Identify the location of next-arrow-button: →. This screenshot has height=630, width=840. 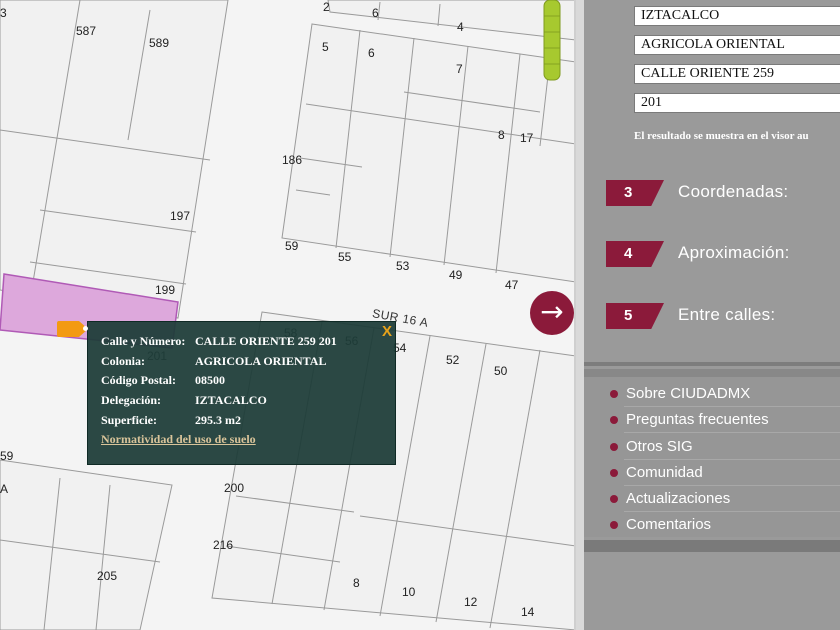
(552, 313).